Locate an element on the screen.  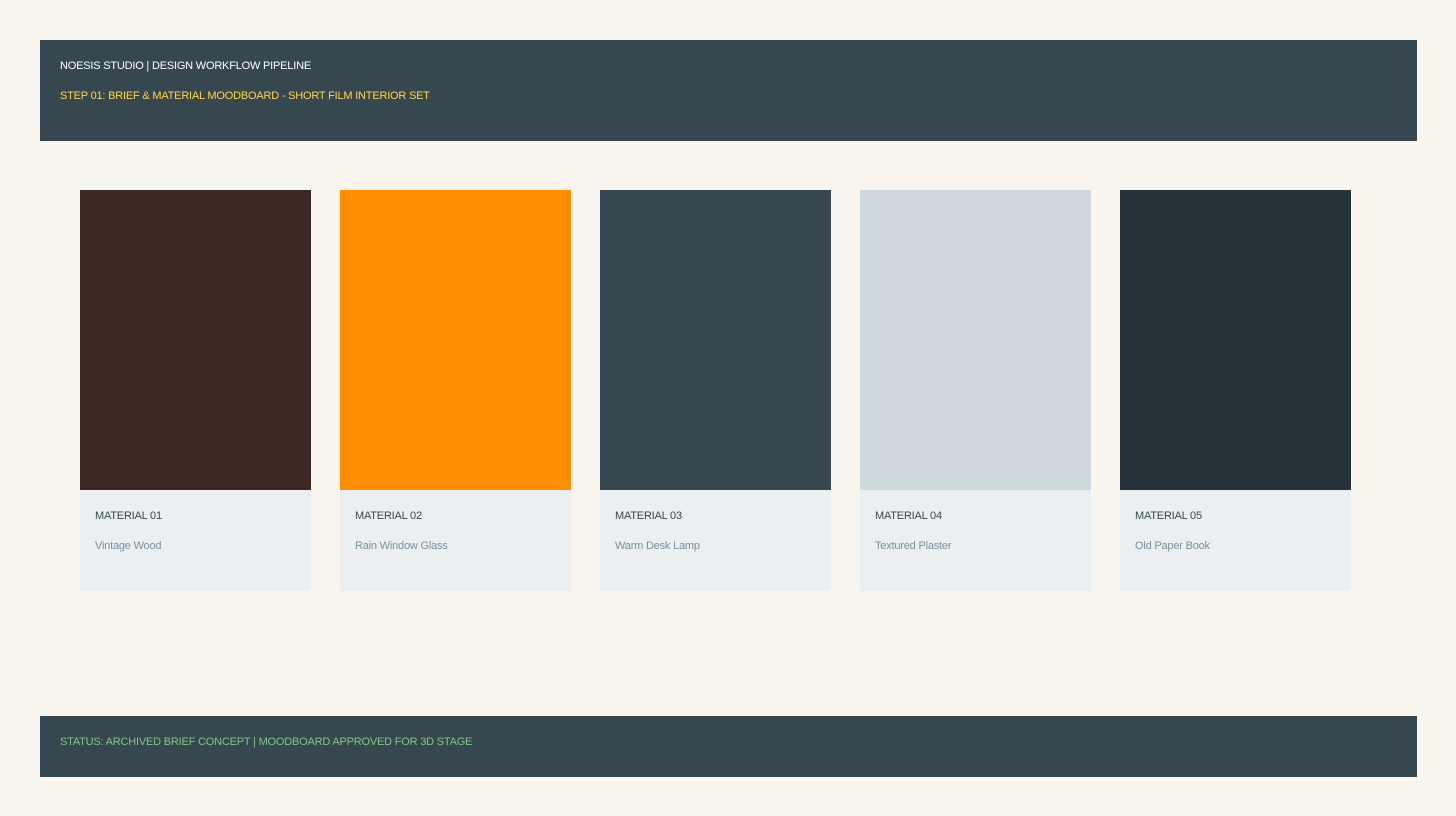
material-card-03: MATERIAL 03 Warm Desk Lamp is located at coordinates (715, 390).